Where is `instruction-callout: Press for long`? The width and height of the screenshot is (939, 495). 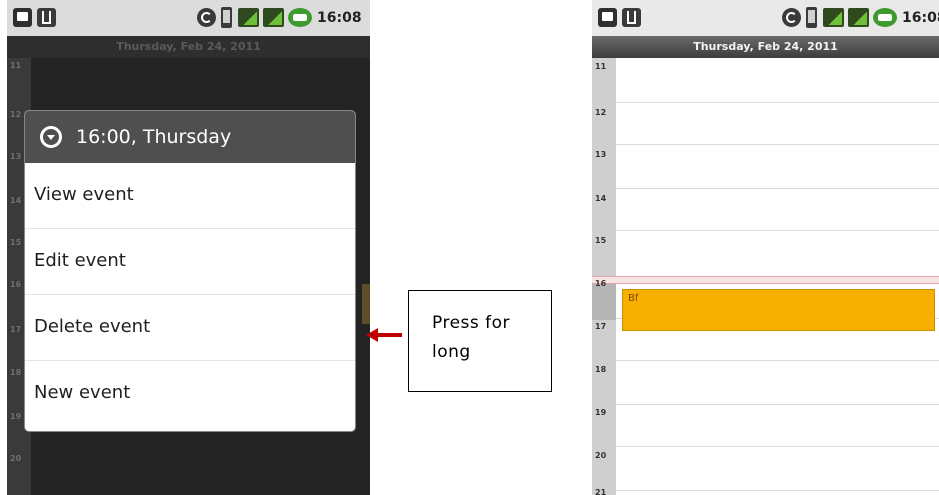
instruction-callout: Press for long is located at coordinates (480, 341).